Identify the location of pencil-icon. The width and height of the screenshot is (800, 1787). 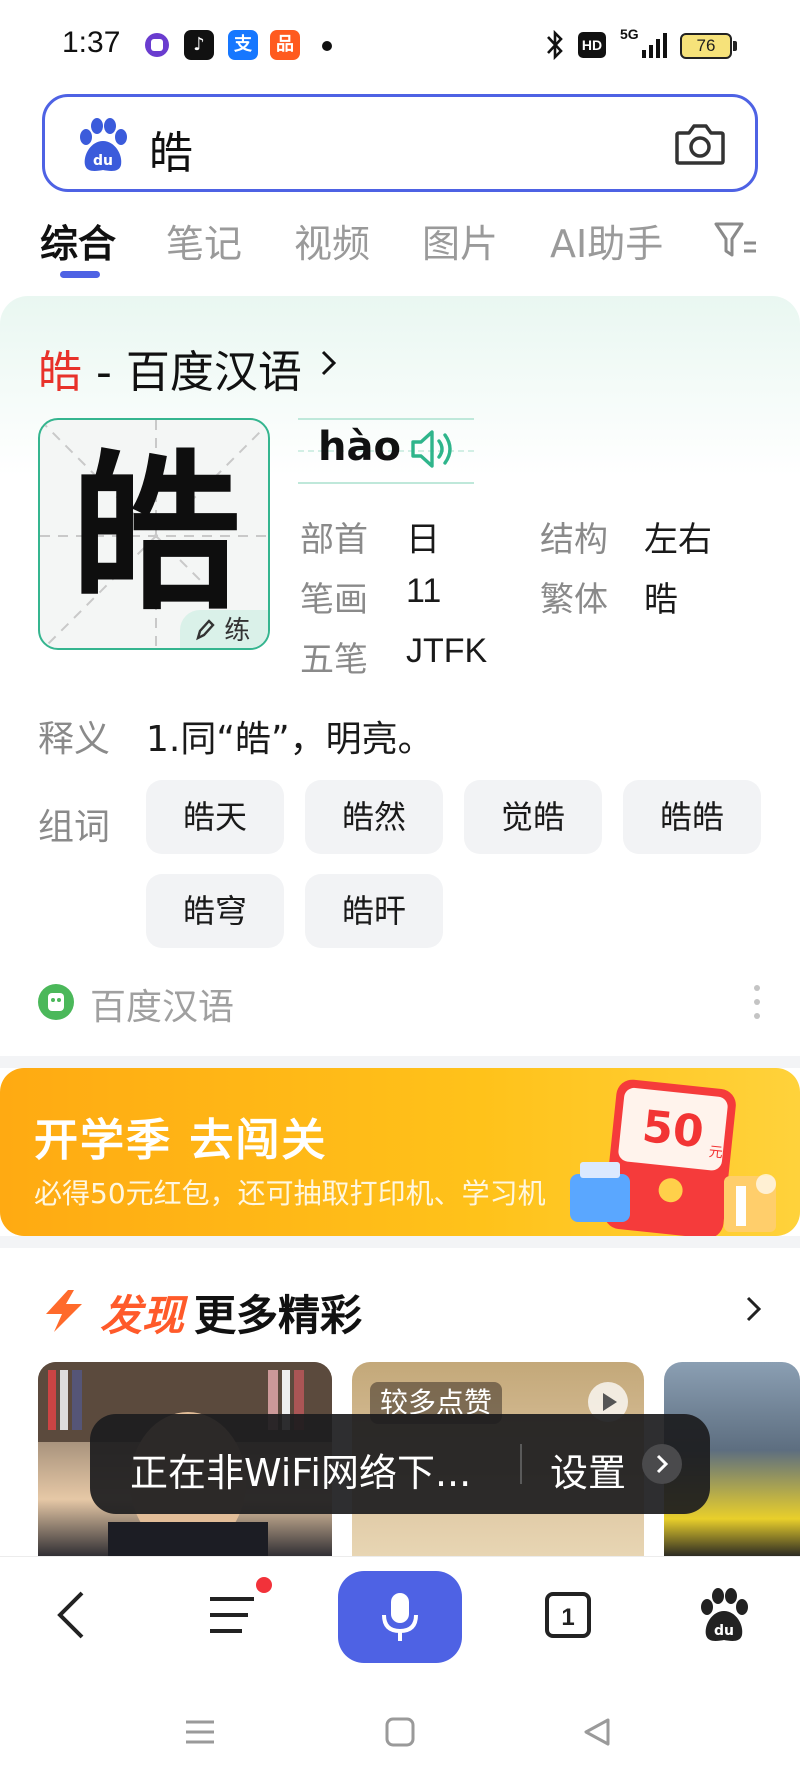
(205, 630).